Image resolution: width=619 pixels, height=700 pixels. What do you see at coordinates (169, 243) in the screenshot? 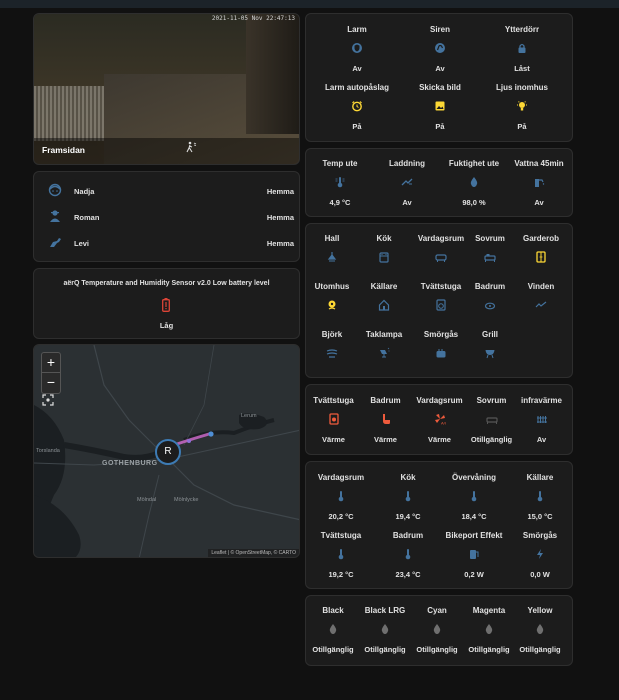
I see `person-row: Levi Hemma` at bounding box center [169, 243].